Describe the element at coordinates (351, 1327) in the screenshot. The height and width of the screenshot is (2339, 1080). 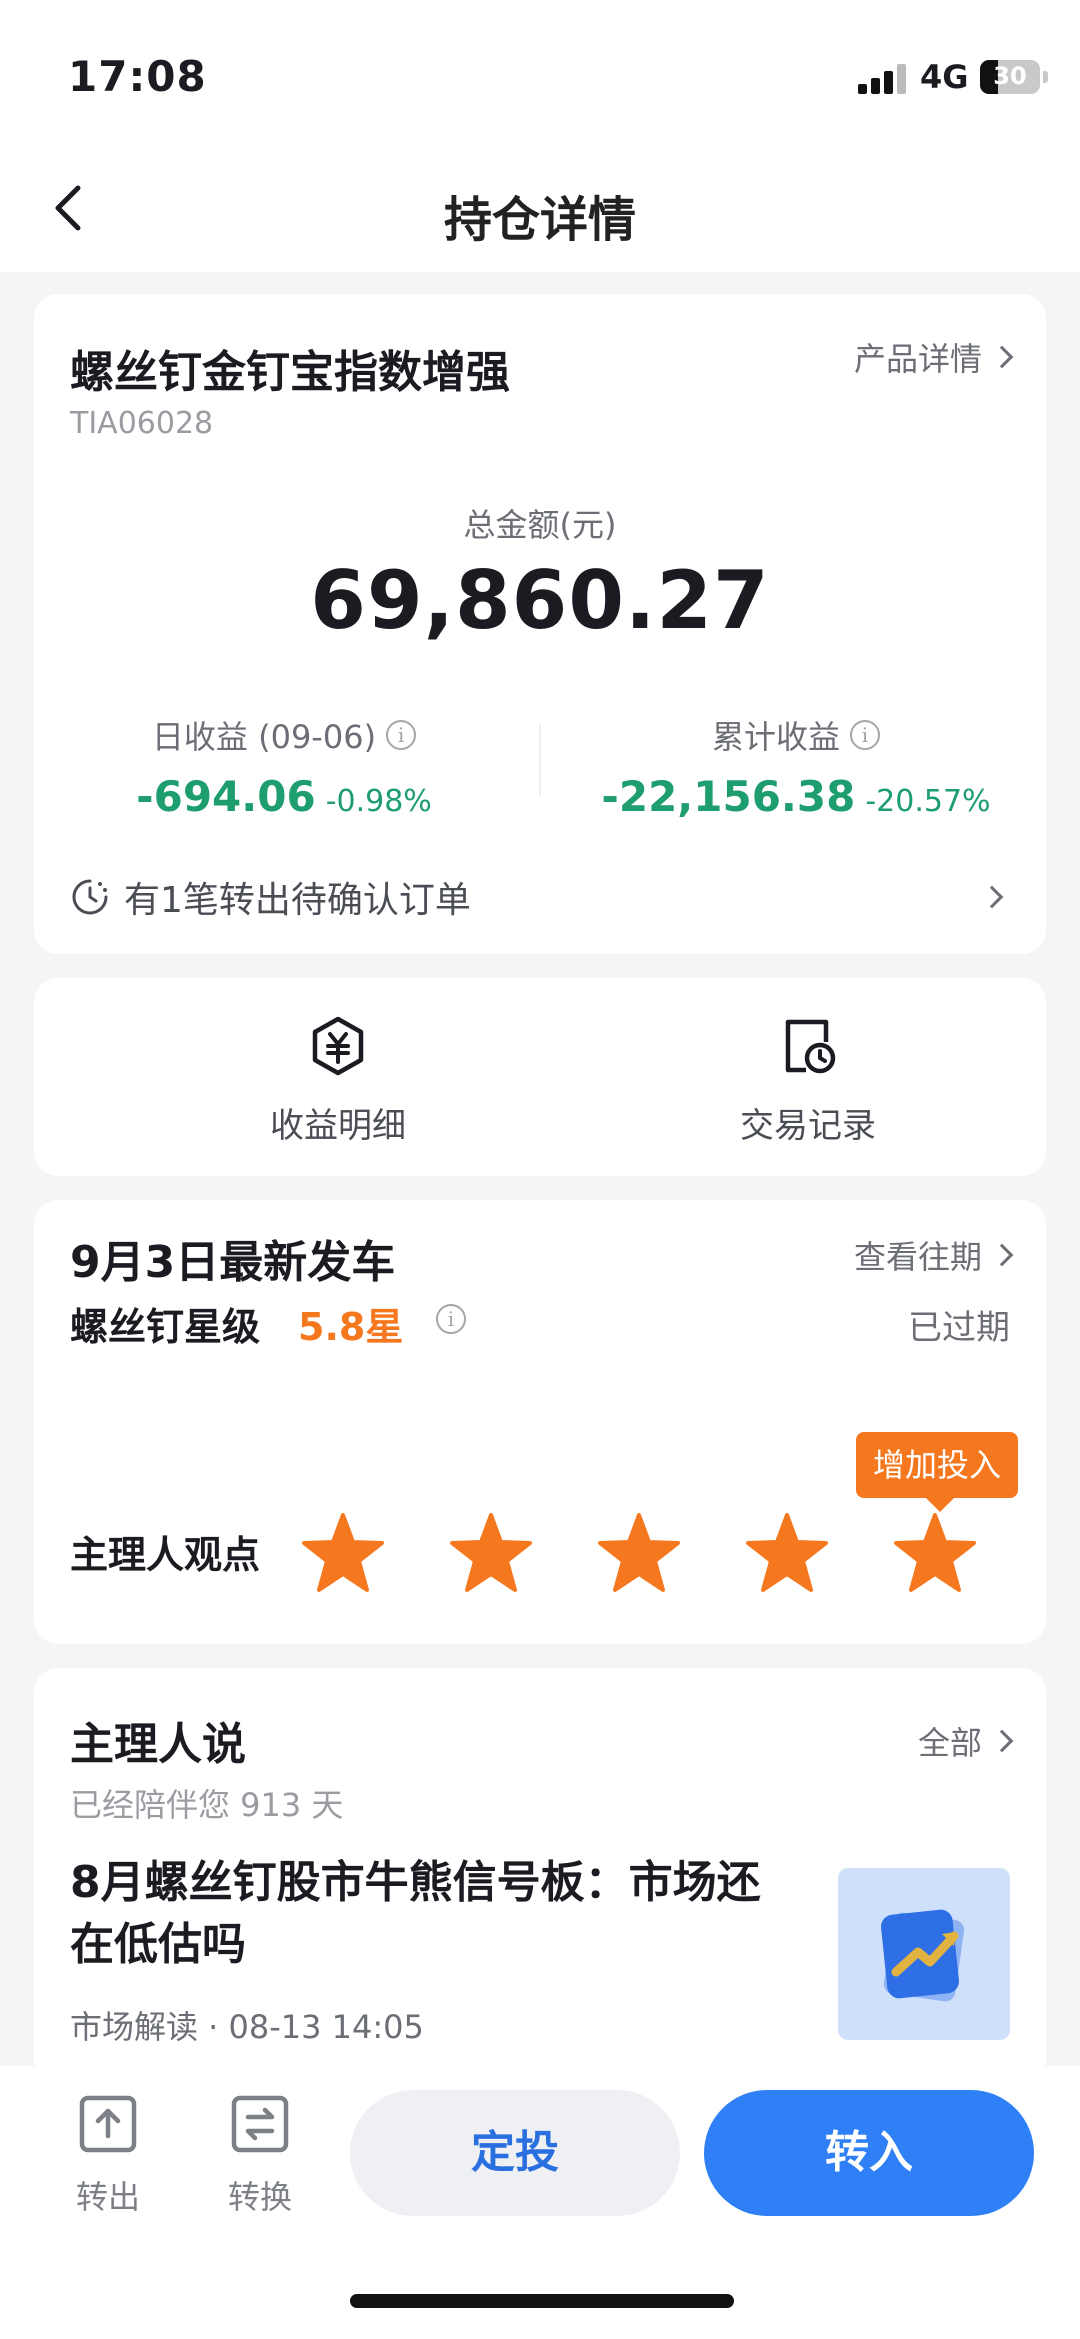
I see `rating-value: 5.8星` at that location.